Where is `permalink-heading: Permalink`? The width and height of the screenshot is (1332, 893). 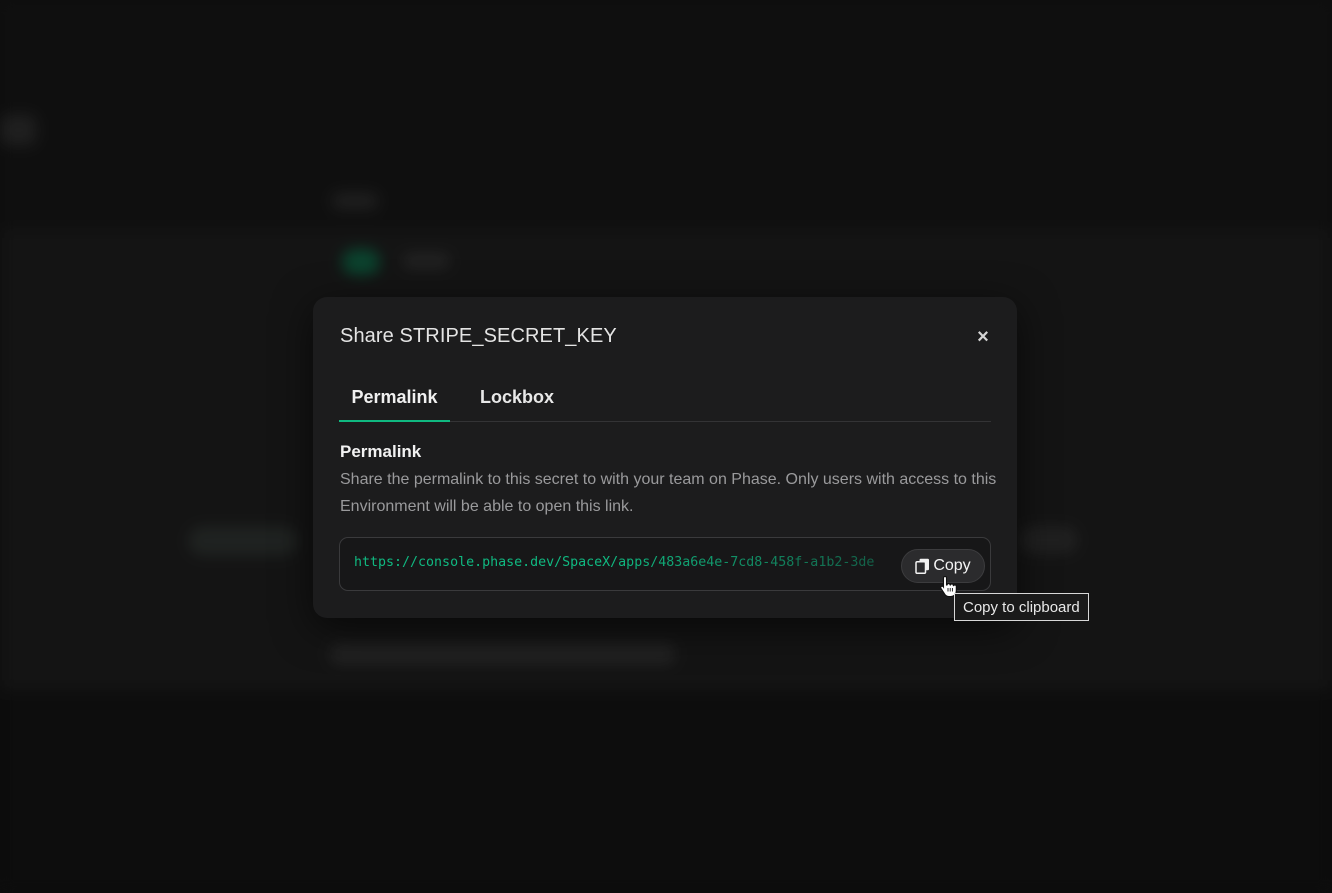 permalink-heading: Permalink is located at coordinates (381, 451).